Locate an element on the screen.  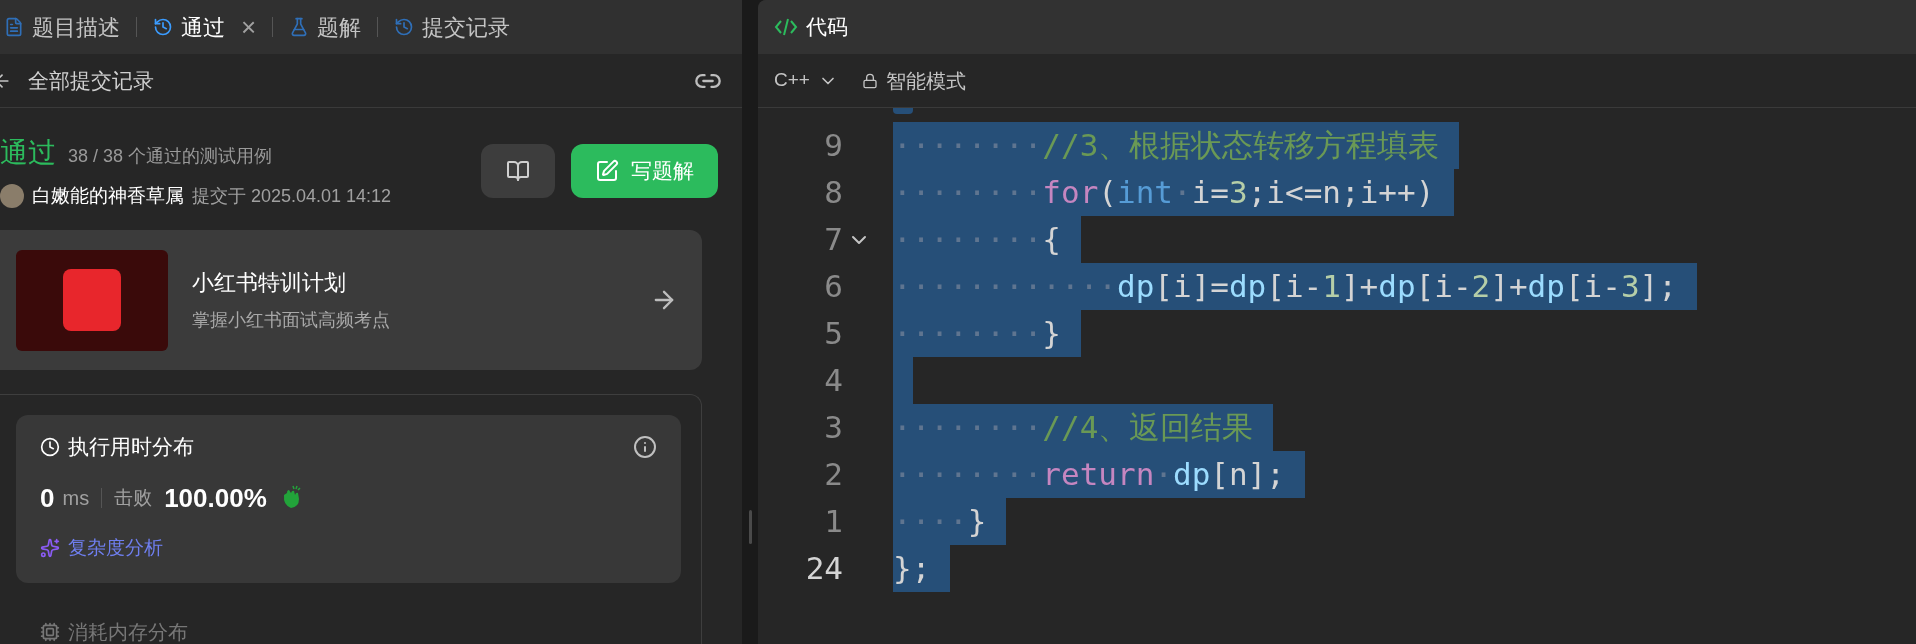
pencil-icon is located at coordinates (607, 171).